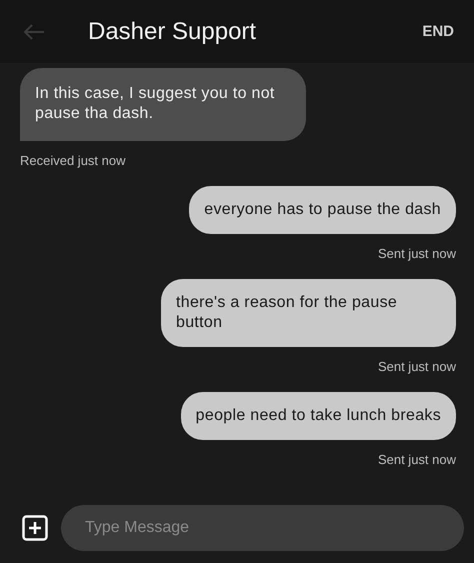 The width and height of the screenshot is (474, 563). Describe the element at coordinates (438, 31) in the screenshot. I see `end-button: END` at that location.